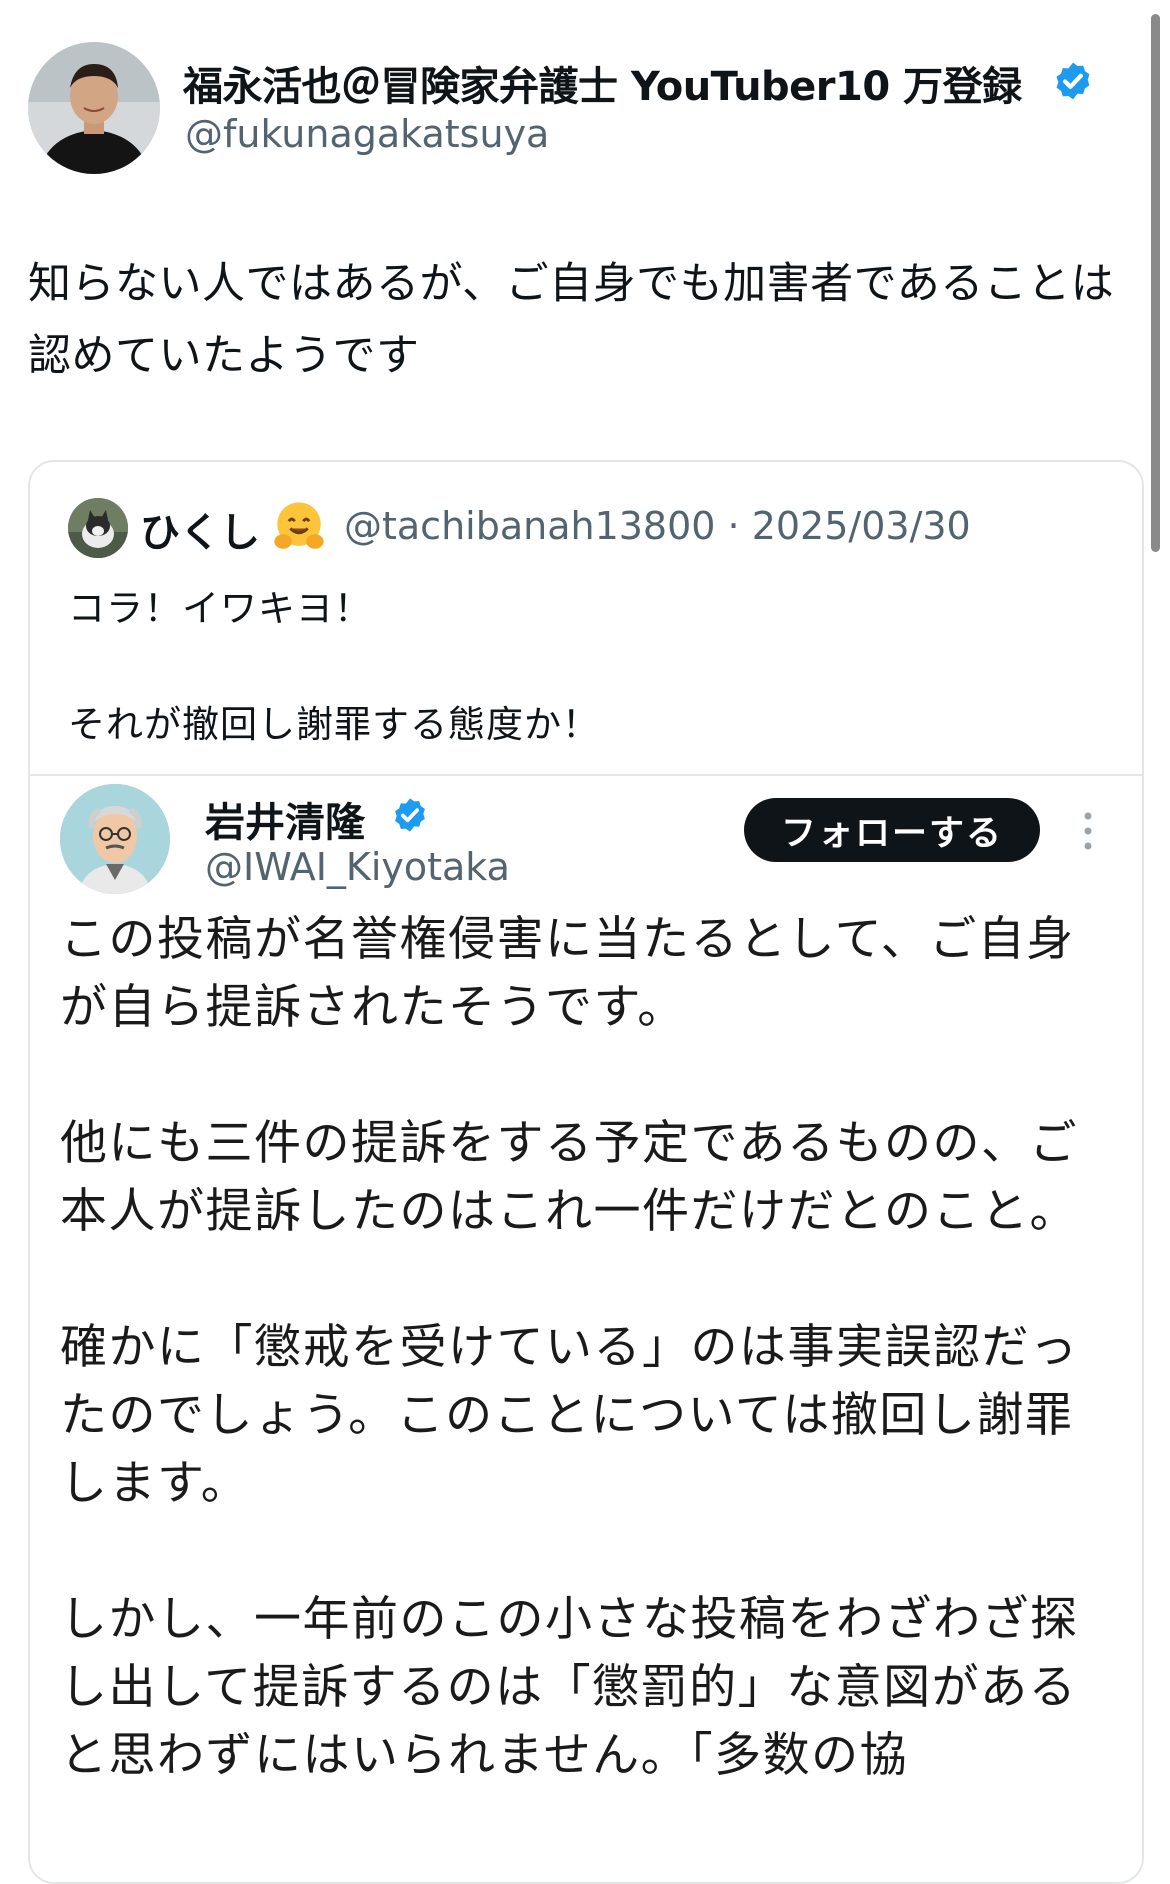 Image resolution: width=1170 pixels, height=1884 pixels. What do you see at coordinates (567, 973) in the screenshot?
I see `embedded-paragraph: この投稿が名誉権侵害に当たるとして、ご自身が自ら提訴されたそうです。` at bounding box center [567, 973].